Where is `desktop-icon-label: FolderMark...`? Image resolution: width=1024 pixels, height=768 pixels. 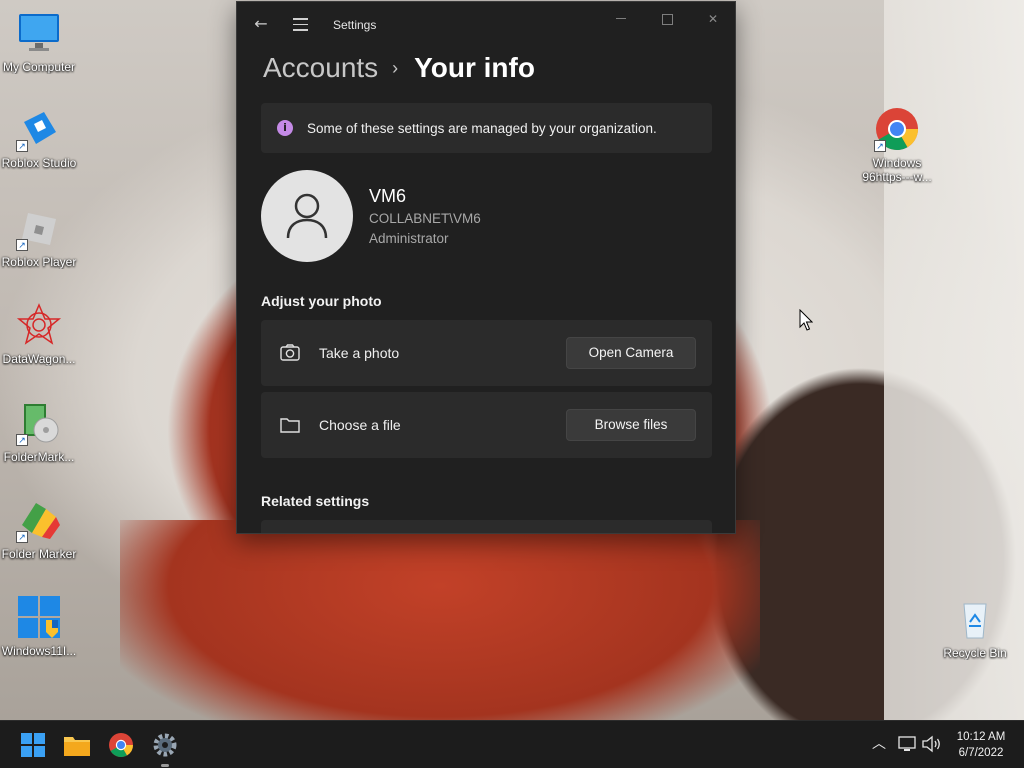 desktop-icon-label: FolderMark... is located at coordinates (39, 457).